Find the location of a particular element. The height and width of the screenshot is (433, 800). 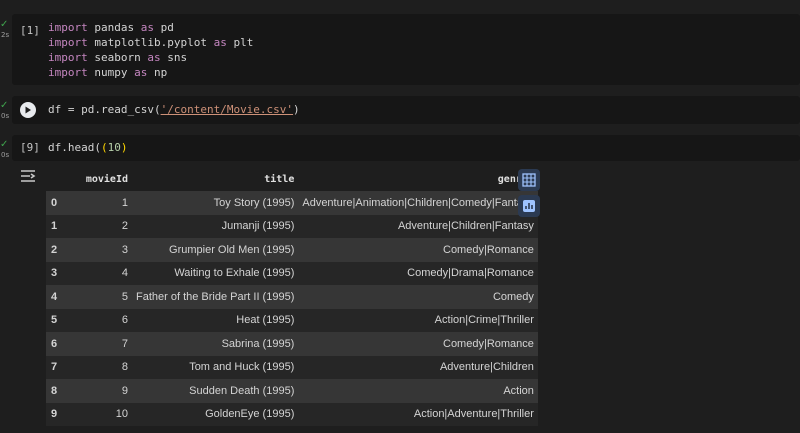

code-text: df.head((10) is located at coordinates (87, 147).